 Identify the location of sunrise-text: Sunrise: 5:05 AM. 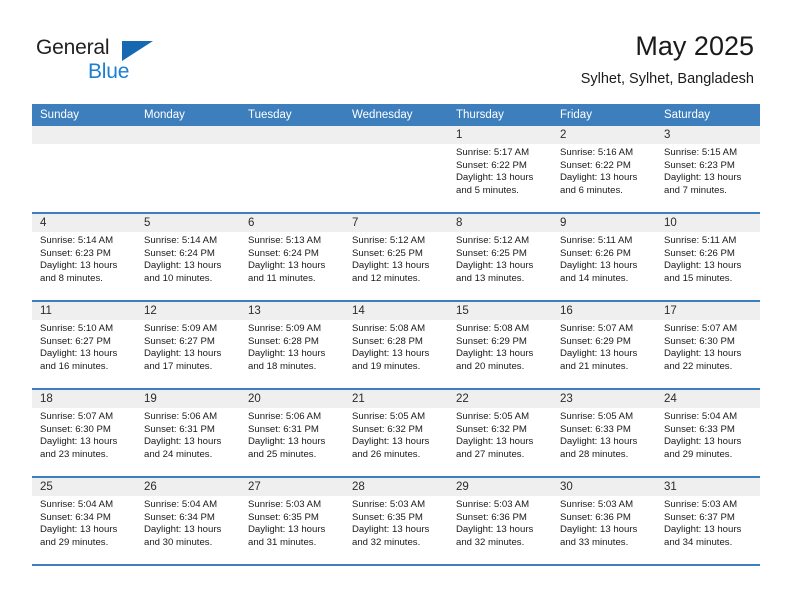
(493, 416).